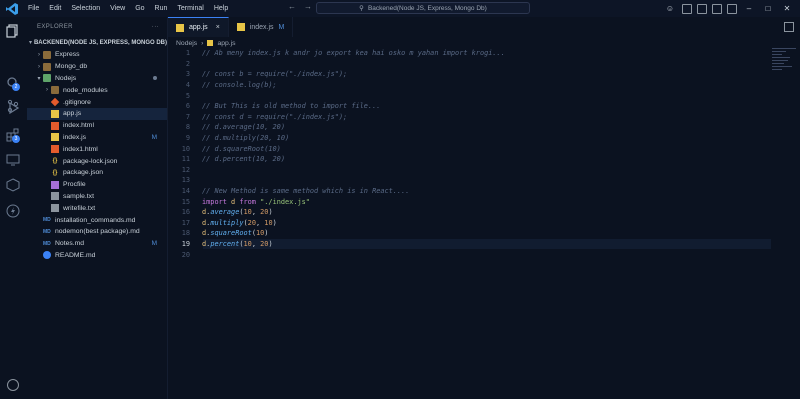 The height and width of the screenshot is (399, 800). What do you see at coordinates (787, 8) in the screenshot?
I see `close-window-icon: ✕` at bounding box center [787, 8].